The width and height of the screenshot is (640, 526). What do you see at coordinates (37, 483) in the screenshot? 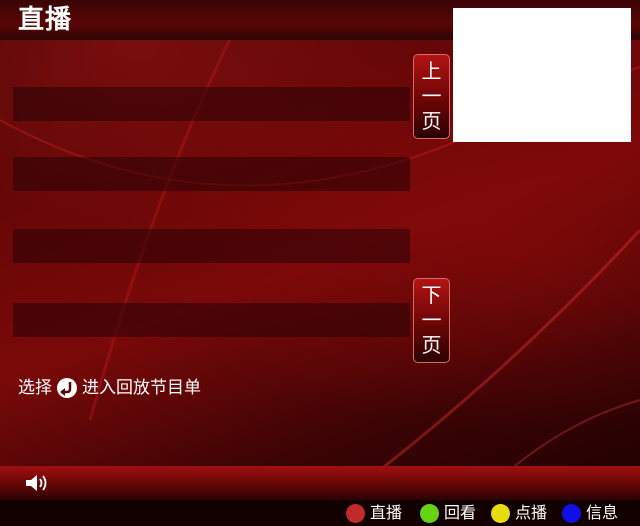
I see `speaker-icon` at bounding box center [37, 483].